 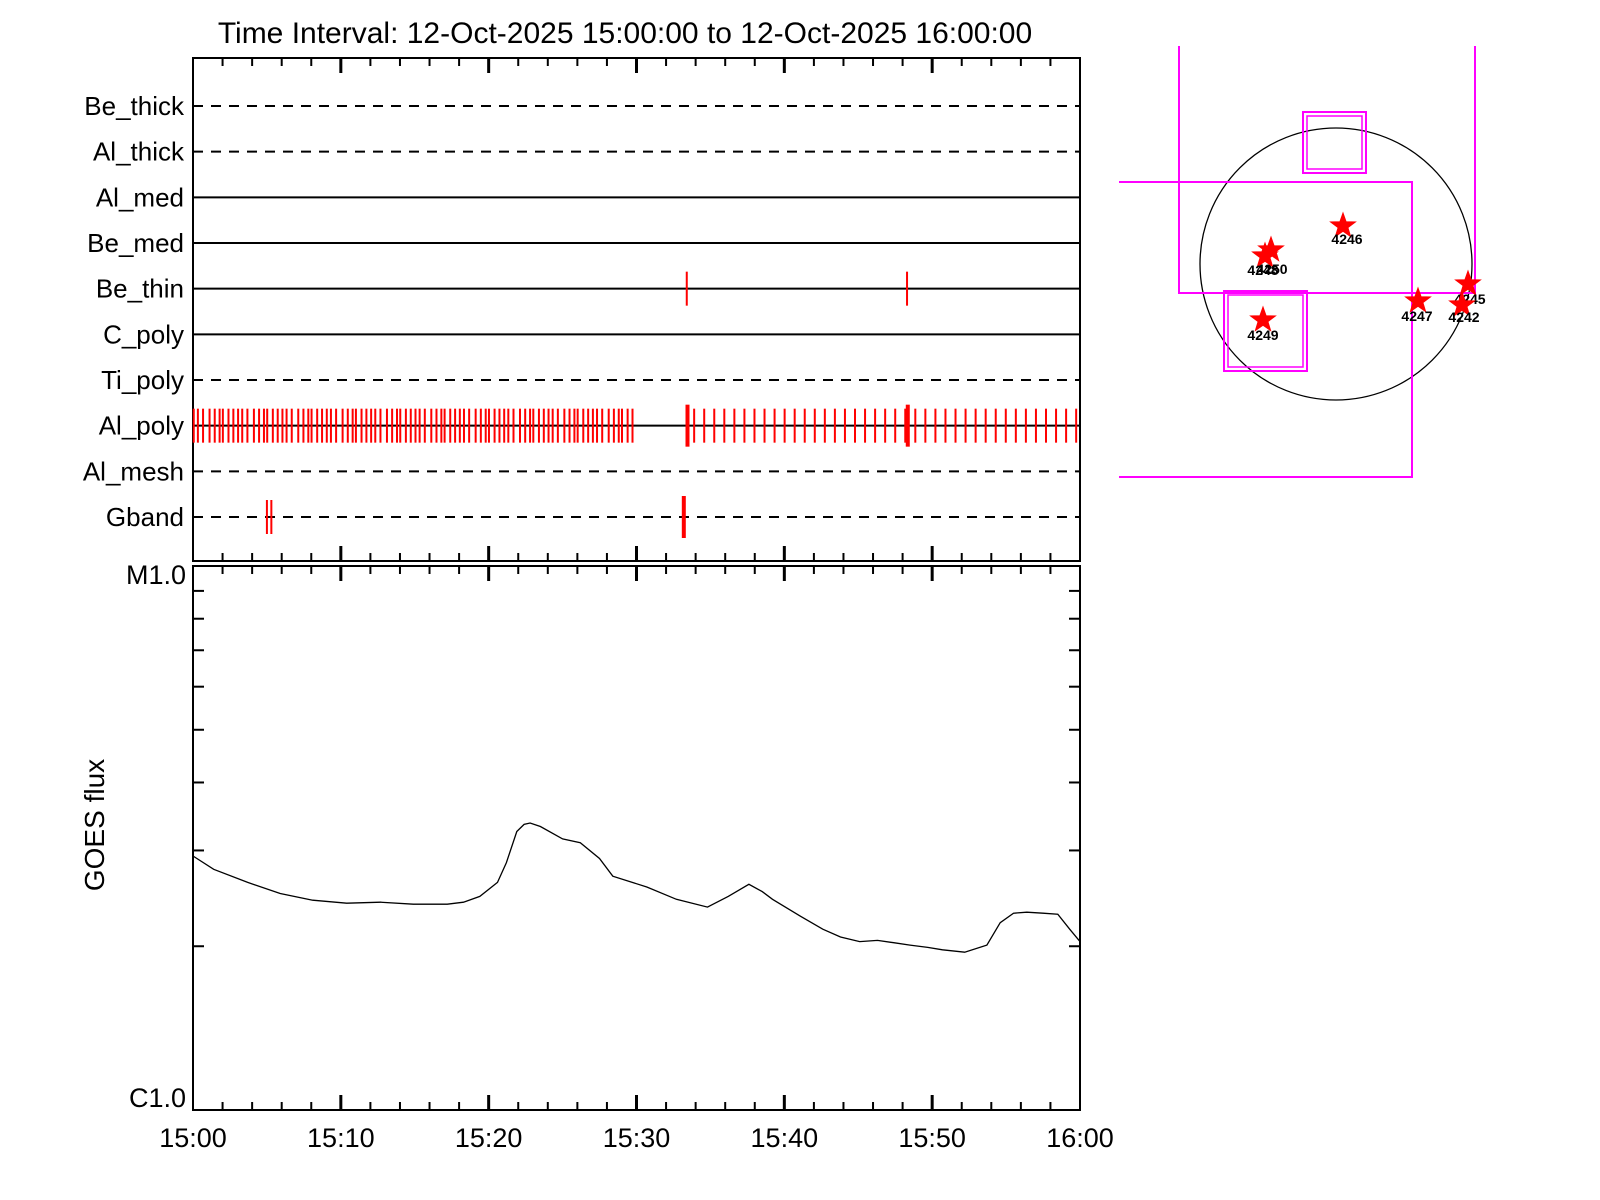 I want to click on time-axis-label-1600: 16:00, so click(x=1080, y=1138).